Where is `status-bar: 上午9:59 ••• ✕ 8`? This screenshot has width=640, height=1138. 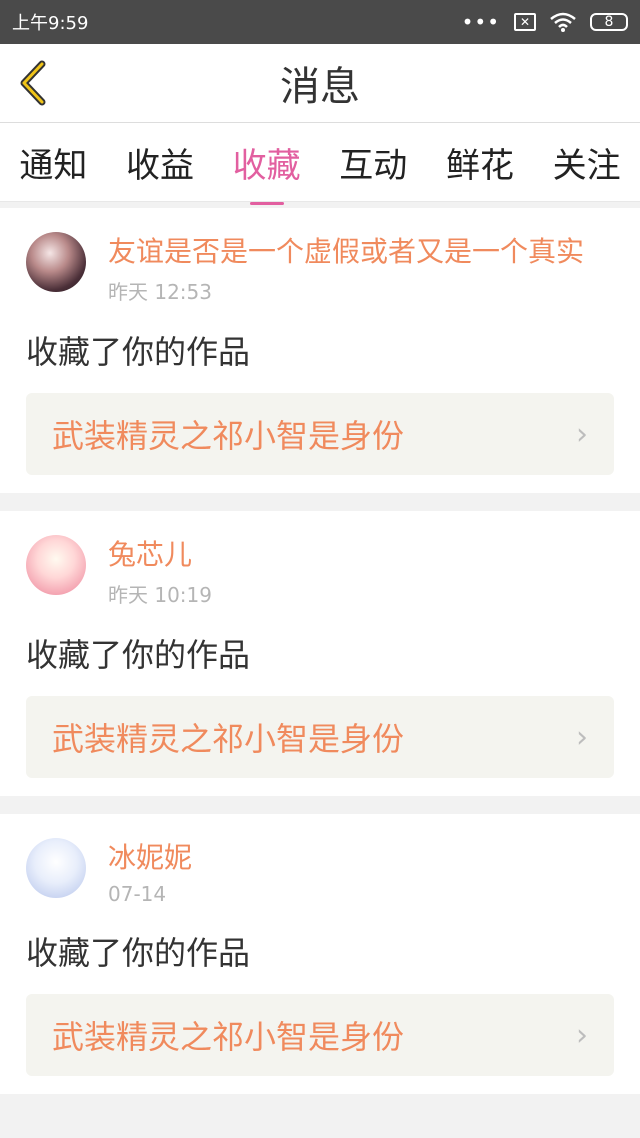 status-bar: 上午9:59 ••• ✕ 8 is located at coordinates (320, 22).